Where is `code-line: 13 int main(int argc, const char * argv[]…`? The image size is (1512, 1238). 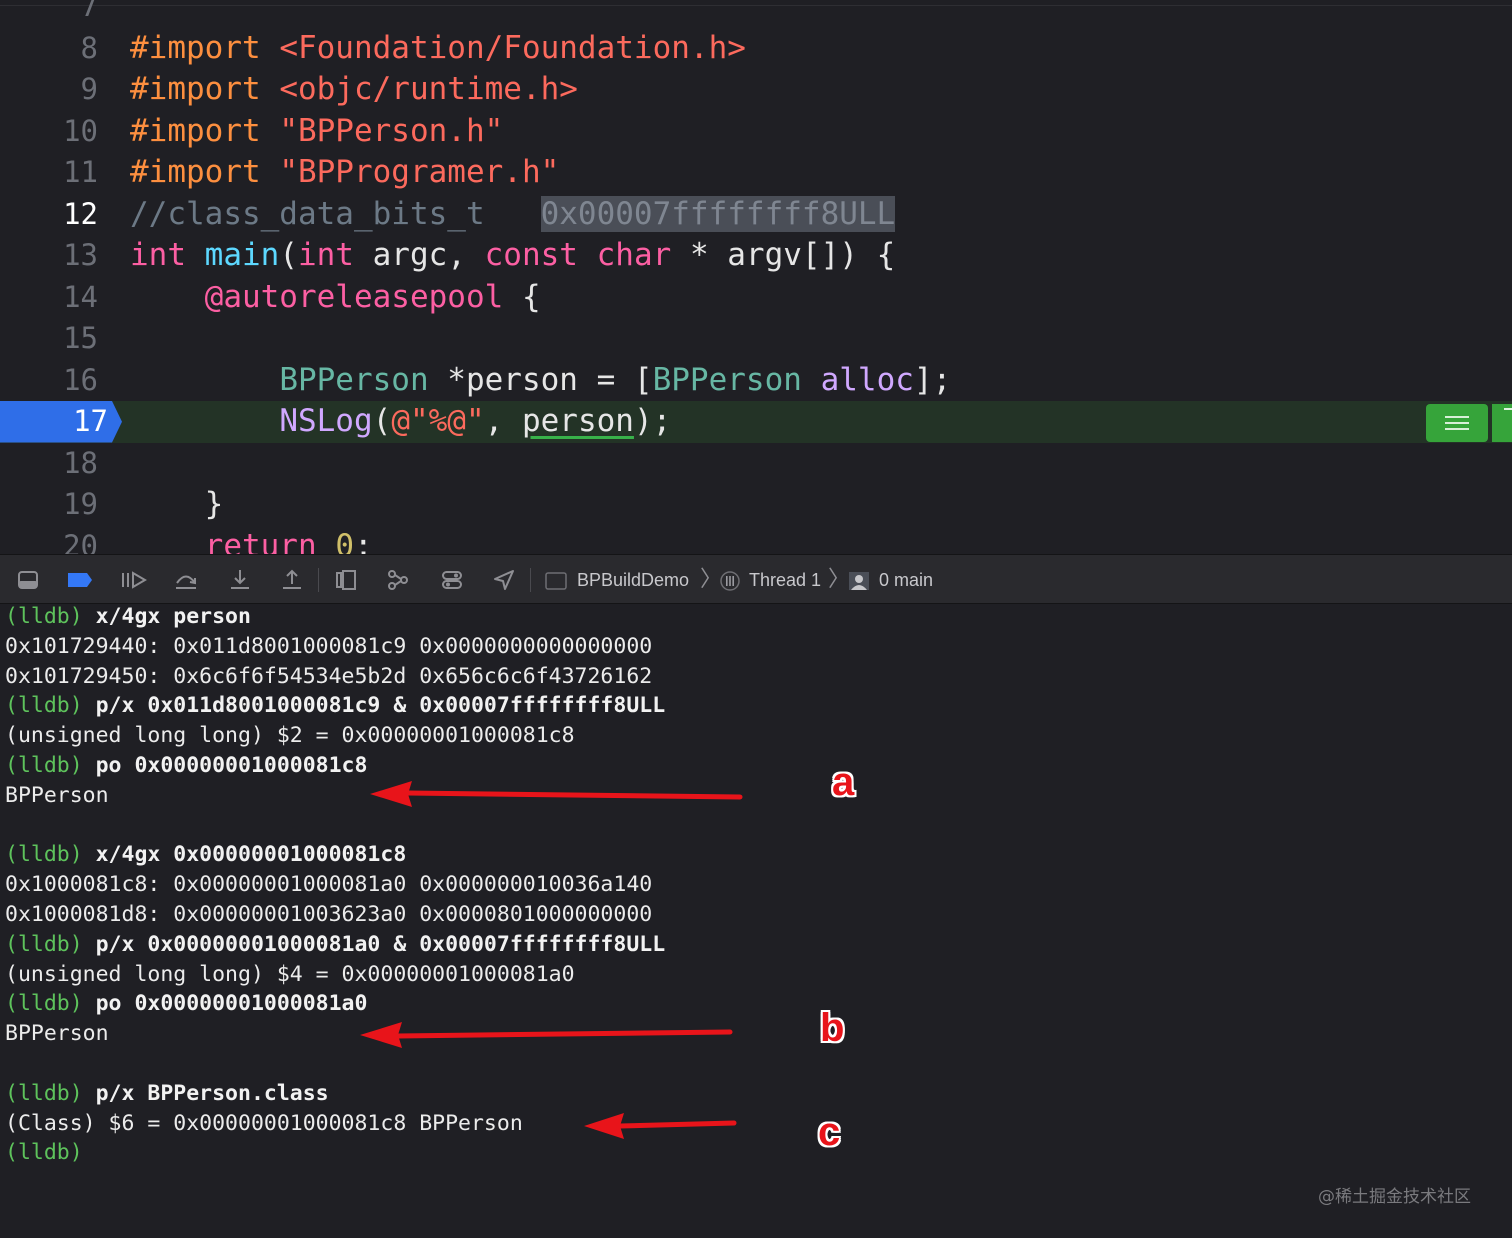
code-line: 13 int main(int argc, const char * argv[]… is located at coordinates (756, 256).